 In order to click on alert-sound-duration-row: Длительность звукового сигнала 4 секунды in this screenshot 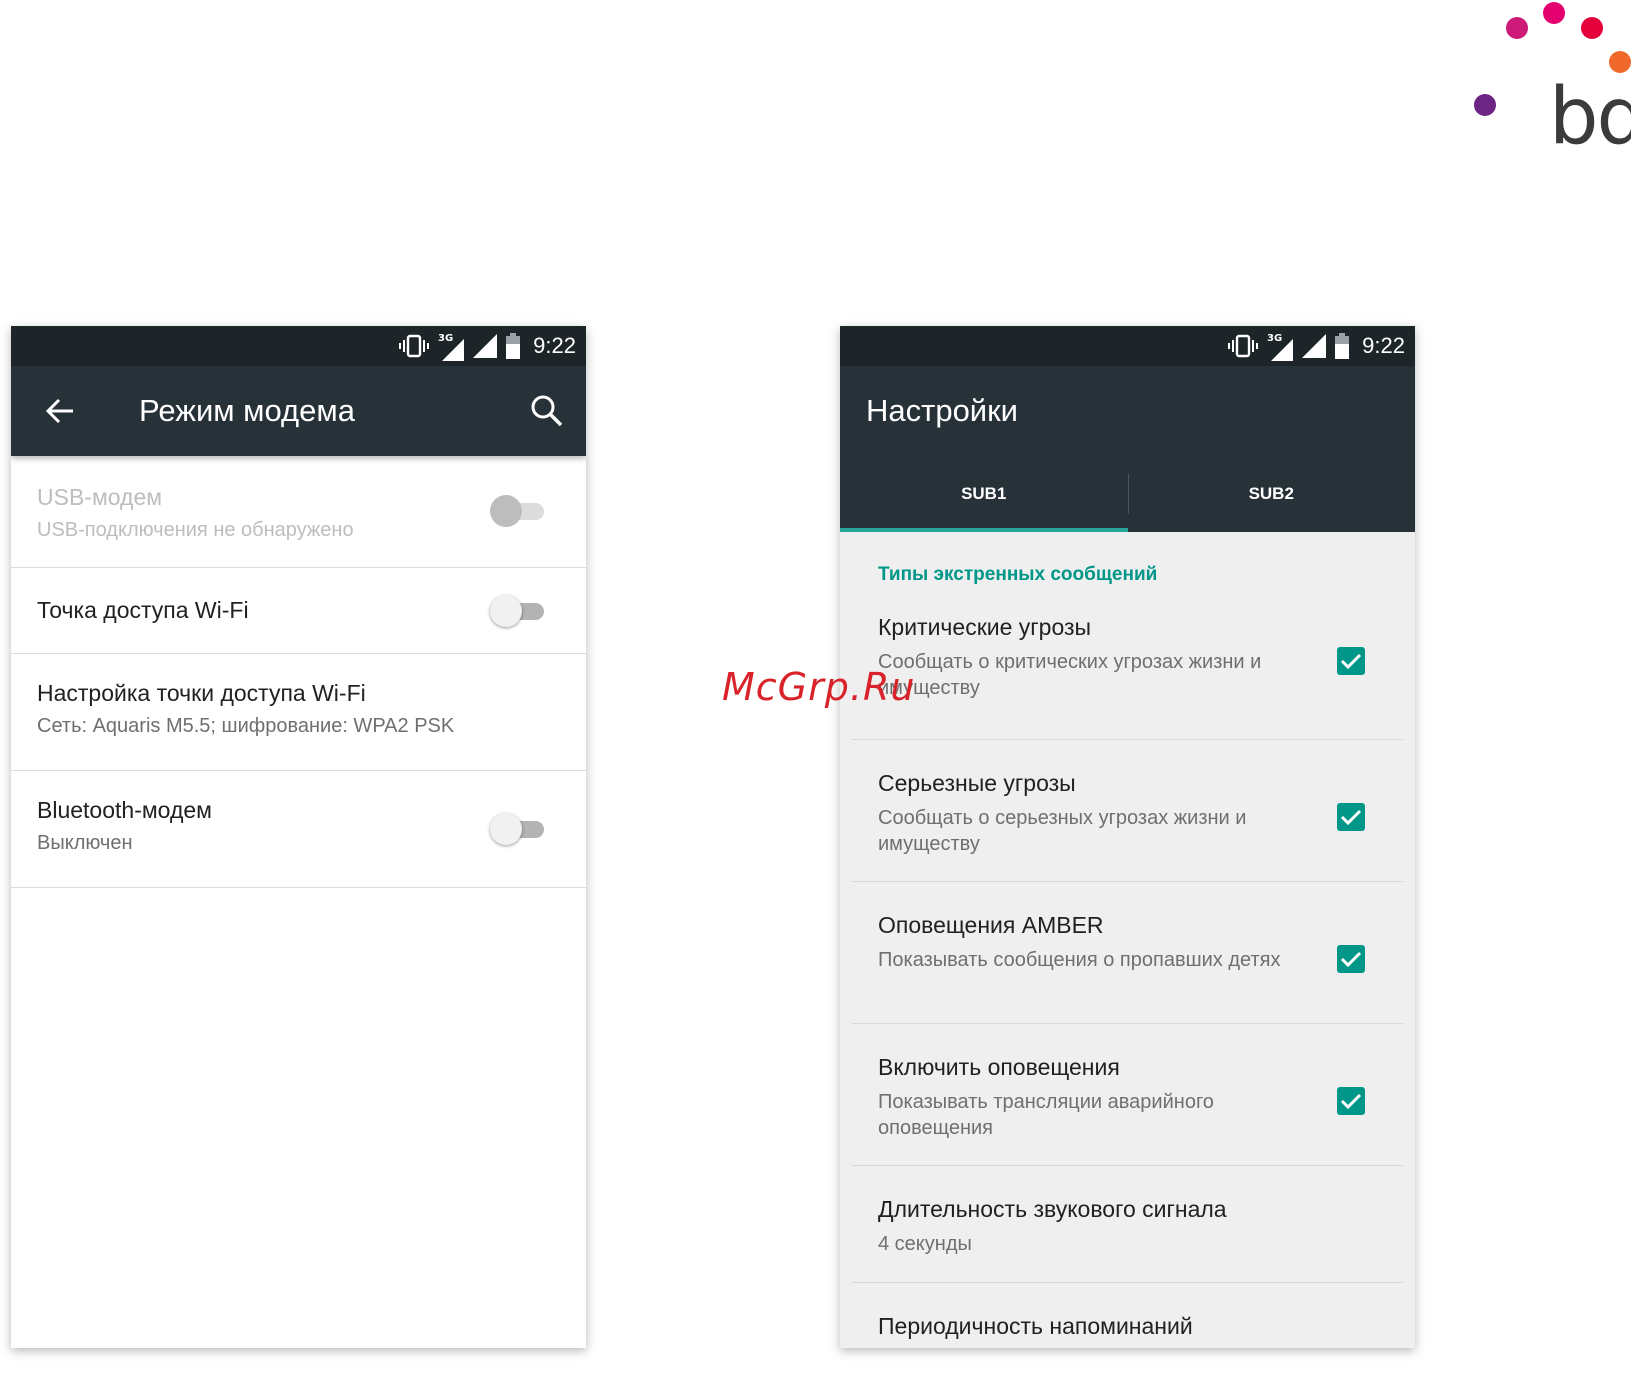, I will do `click(1127, 1224)`.